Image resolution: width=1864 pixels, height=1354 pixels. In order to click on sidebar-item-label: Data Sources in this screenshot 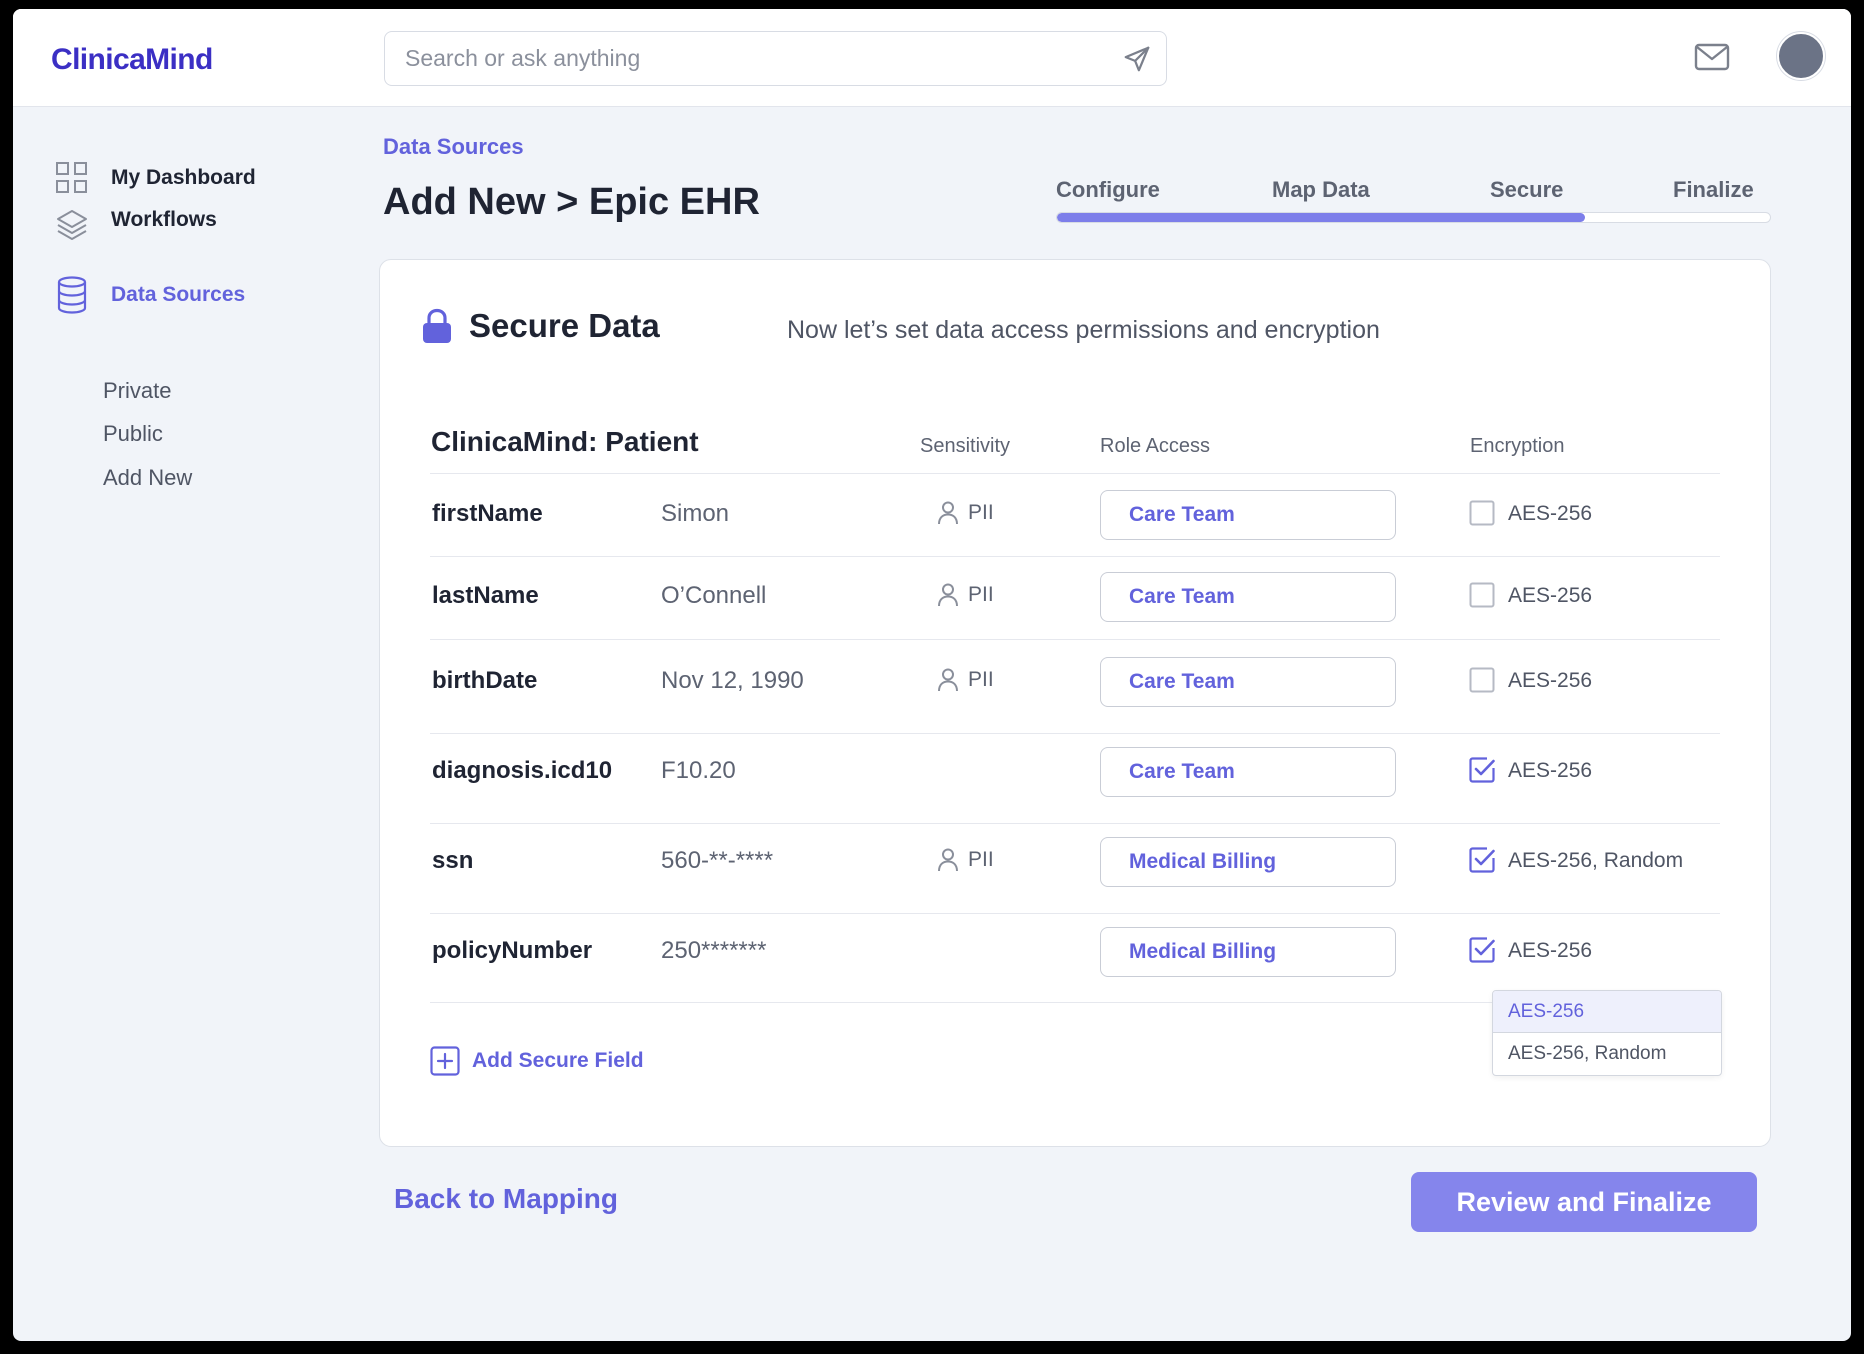, I will do `click(178, 294)`.